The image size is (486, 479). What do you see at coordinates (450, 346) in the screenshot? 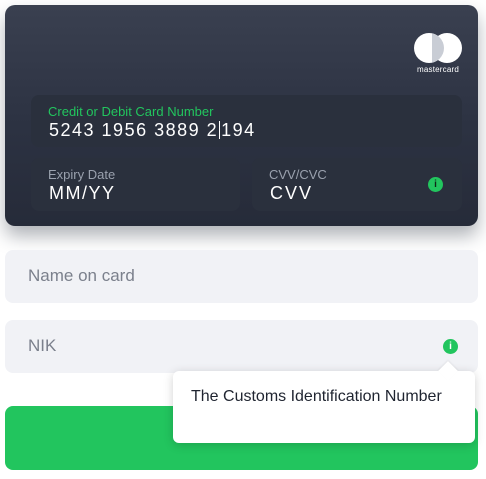
I see `nik-info-icon: i` at bounding box center [450, 346].